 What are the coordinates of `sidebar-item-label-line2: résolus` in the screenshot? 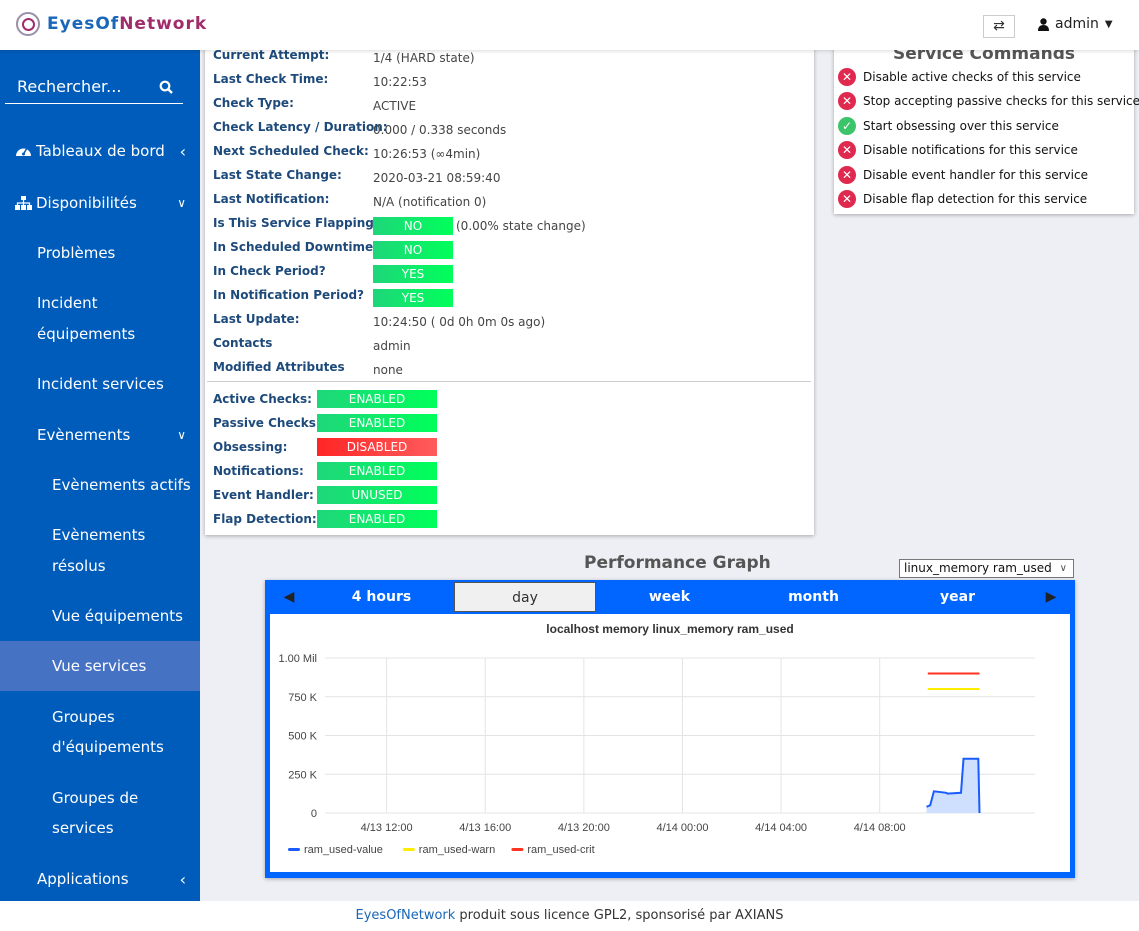 It's located at (79, 566).